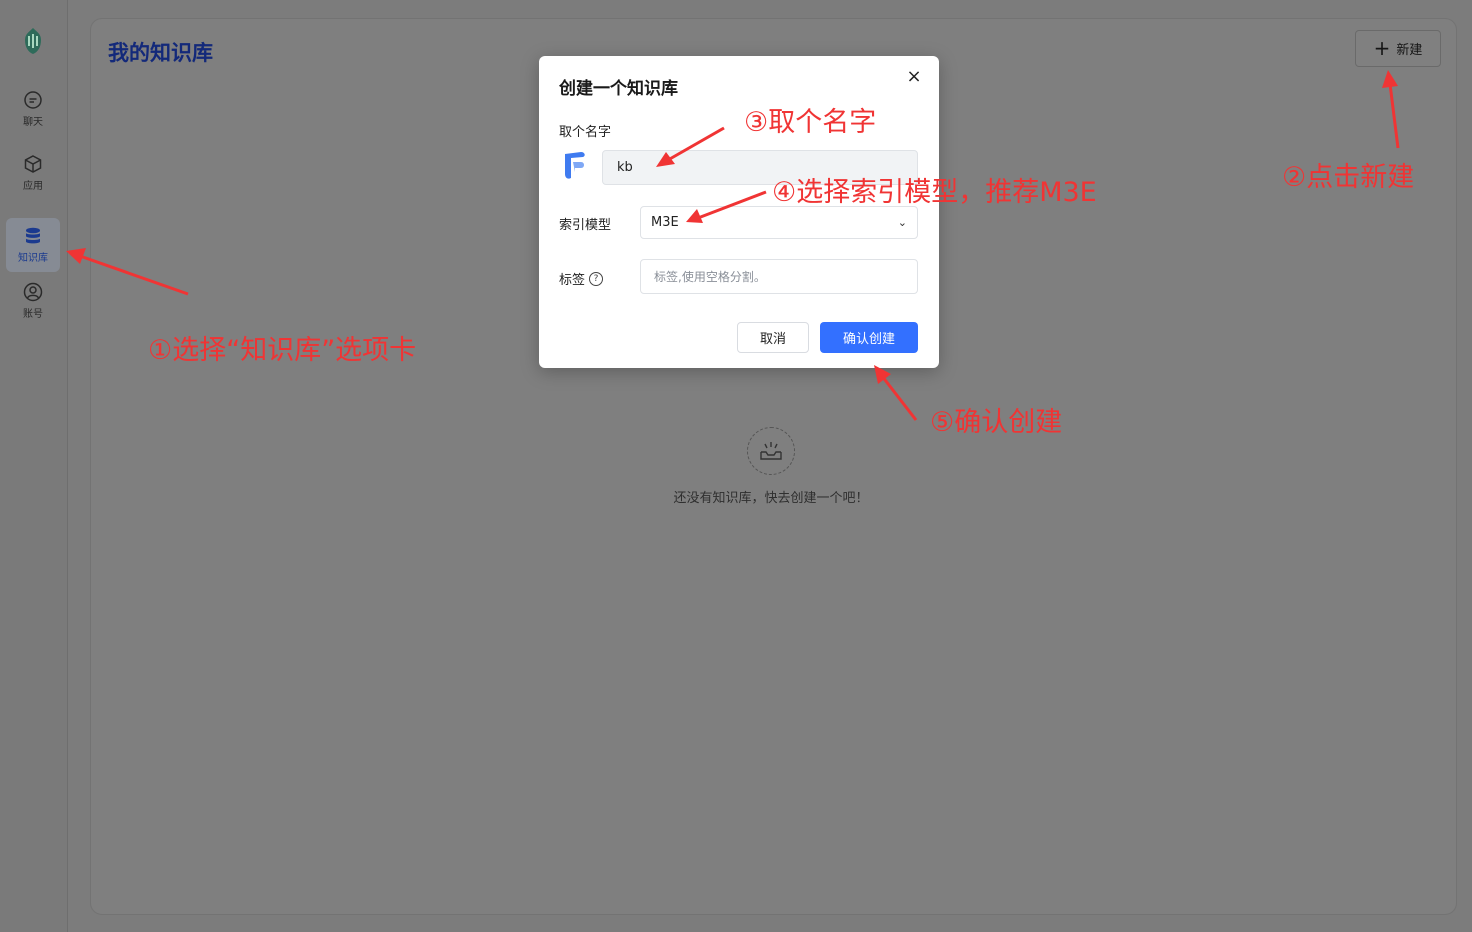 The height and width of the screenshot is (932, 1472). I want to click on sidebar-item-chat: 聊天, so click(33, 109).